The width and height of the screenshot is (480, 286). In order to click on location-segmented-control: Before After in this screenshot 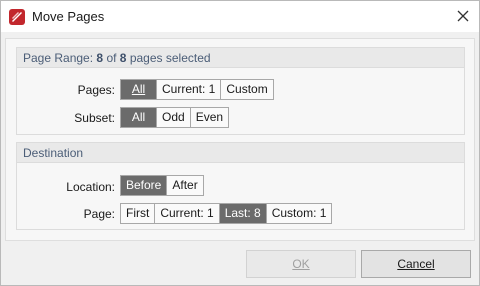, I will do `click(162, 185)`.